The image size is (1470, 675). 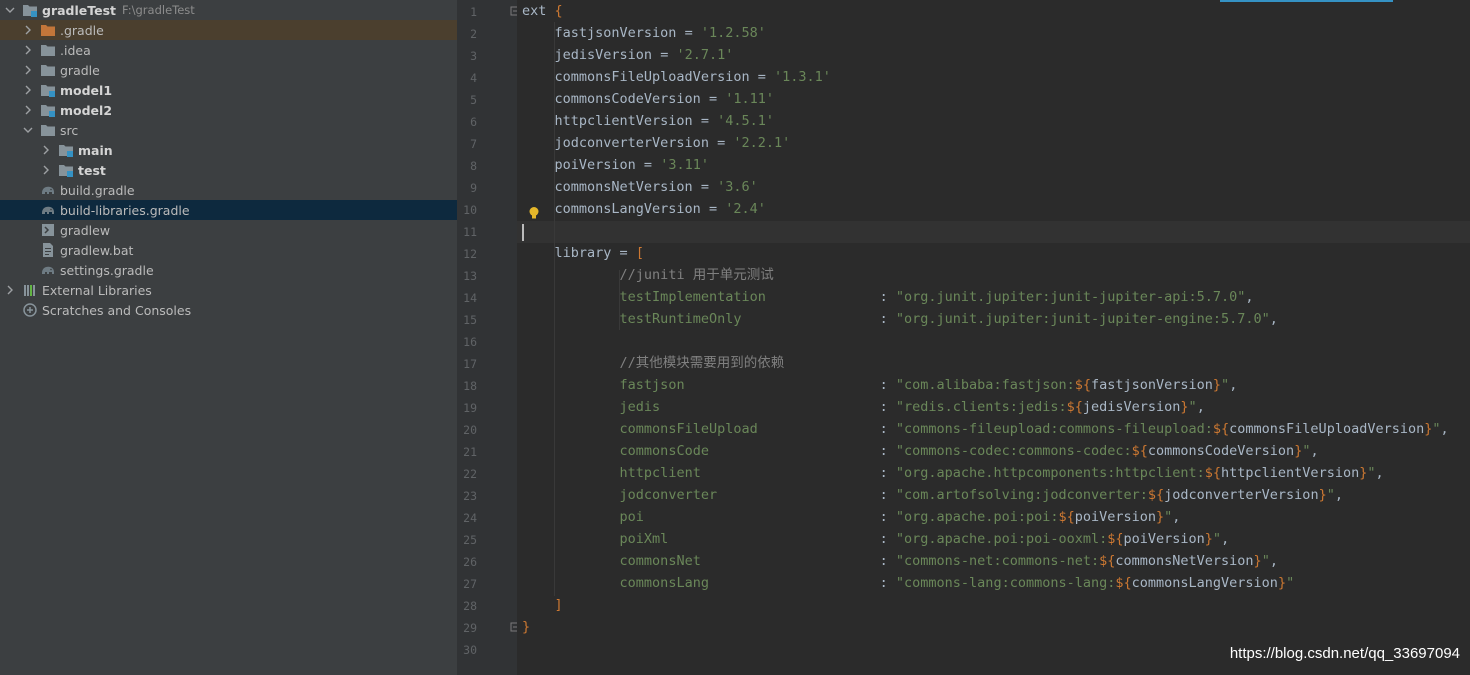 I want to click on dependency-name: poiXml, so click(x=749, y=539).